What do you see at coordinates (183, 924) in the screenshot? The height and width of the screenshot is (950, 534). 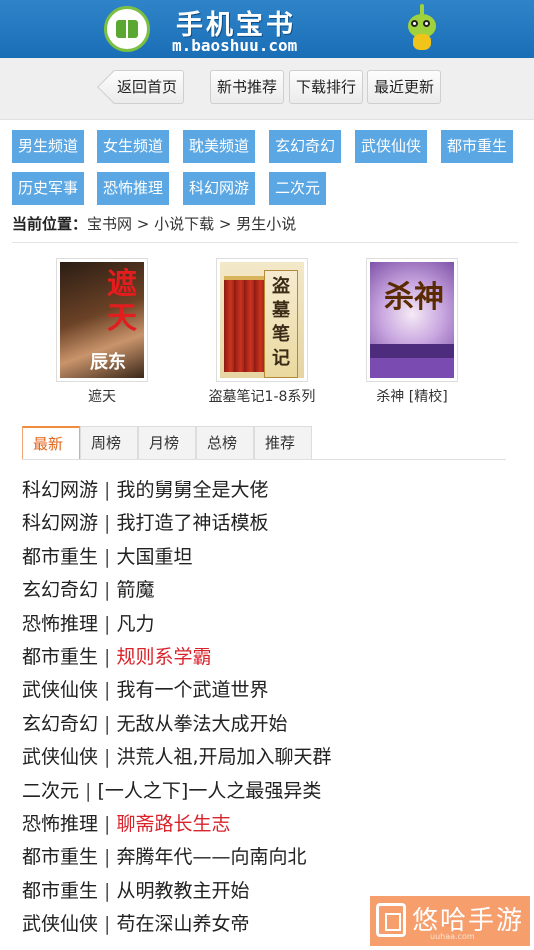 I see `list-item-title: 苟在深山养女帝` at bounding box center [183, 924].